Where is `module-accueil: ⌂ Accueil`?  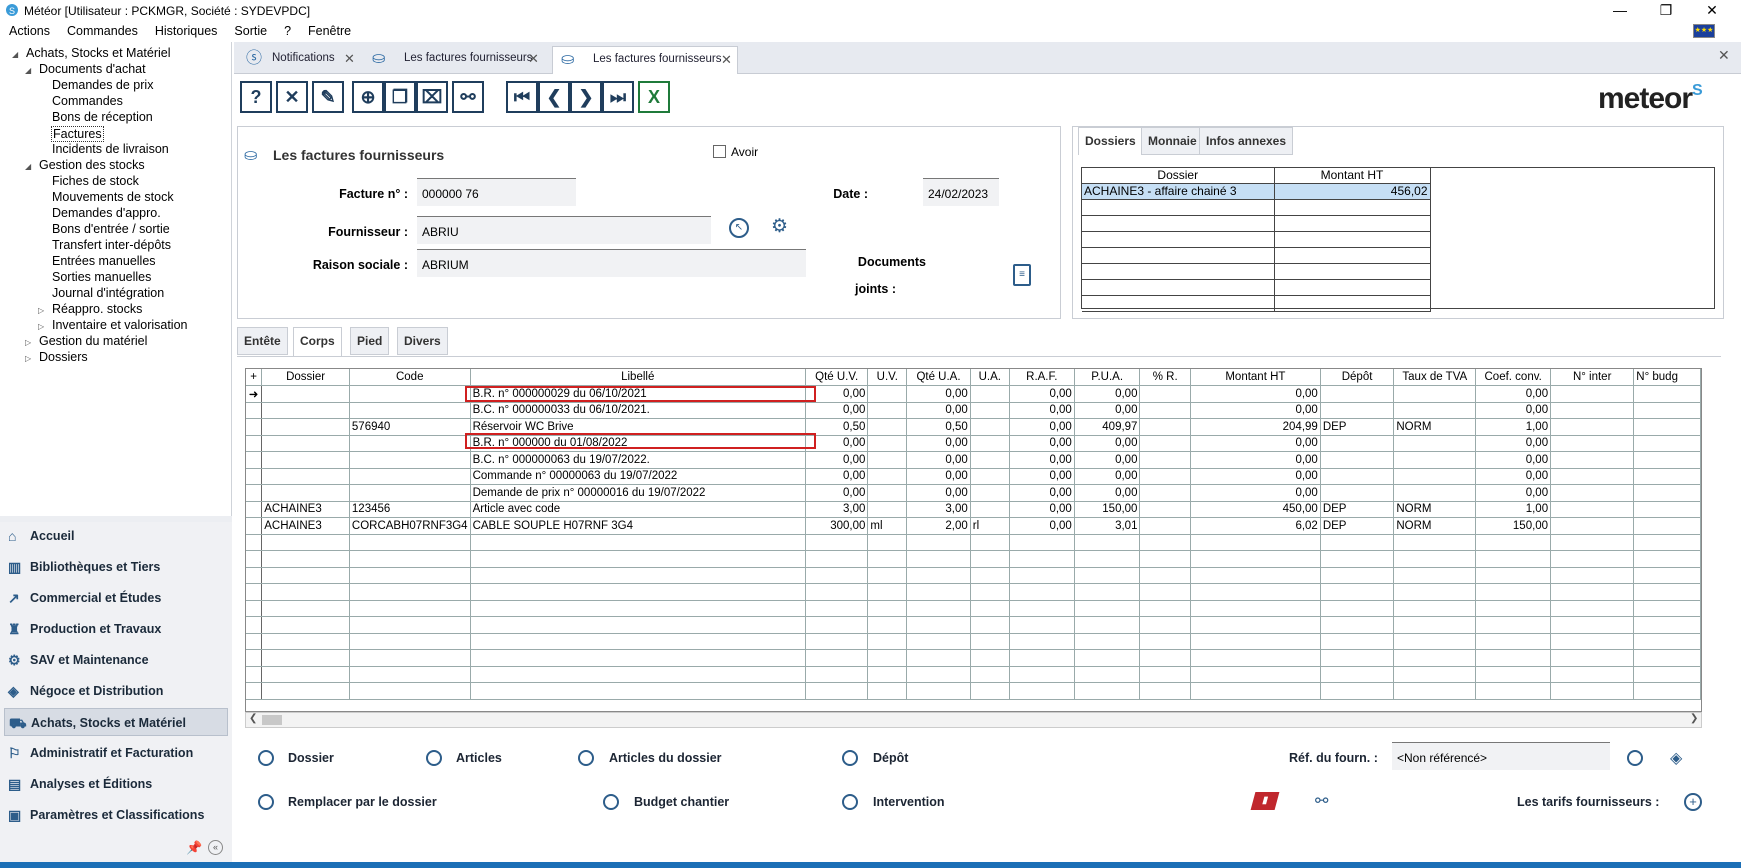 module-accueil: ⌂ Accueil is located at coordinates (116, 536).